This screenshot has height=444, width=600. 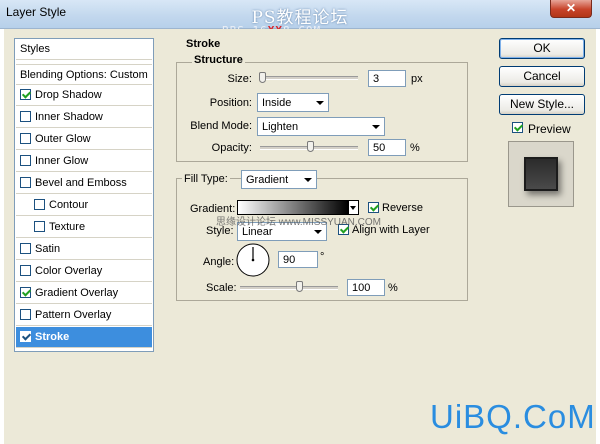 What do you see at coordinates (387, 78) in the screenshot?
I see `size-field: 3` at bounding box center [387, 78].